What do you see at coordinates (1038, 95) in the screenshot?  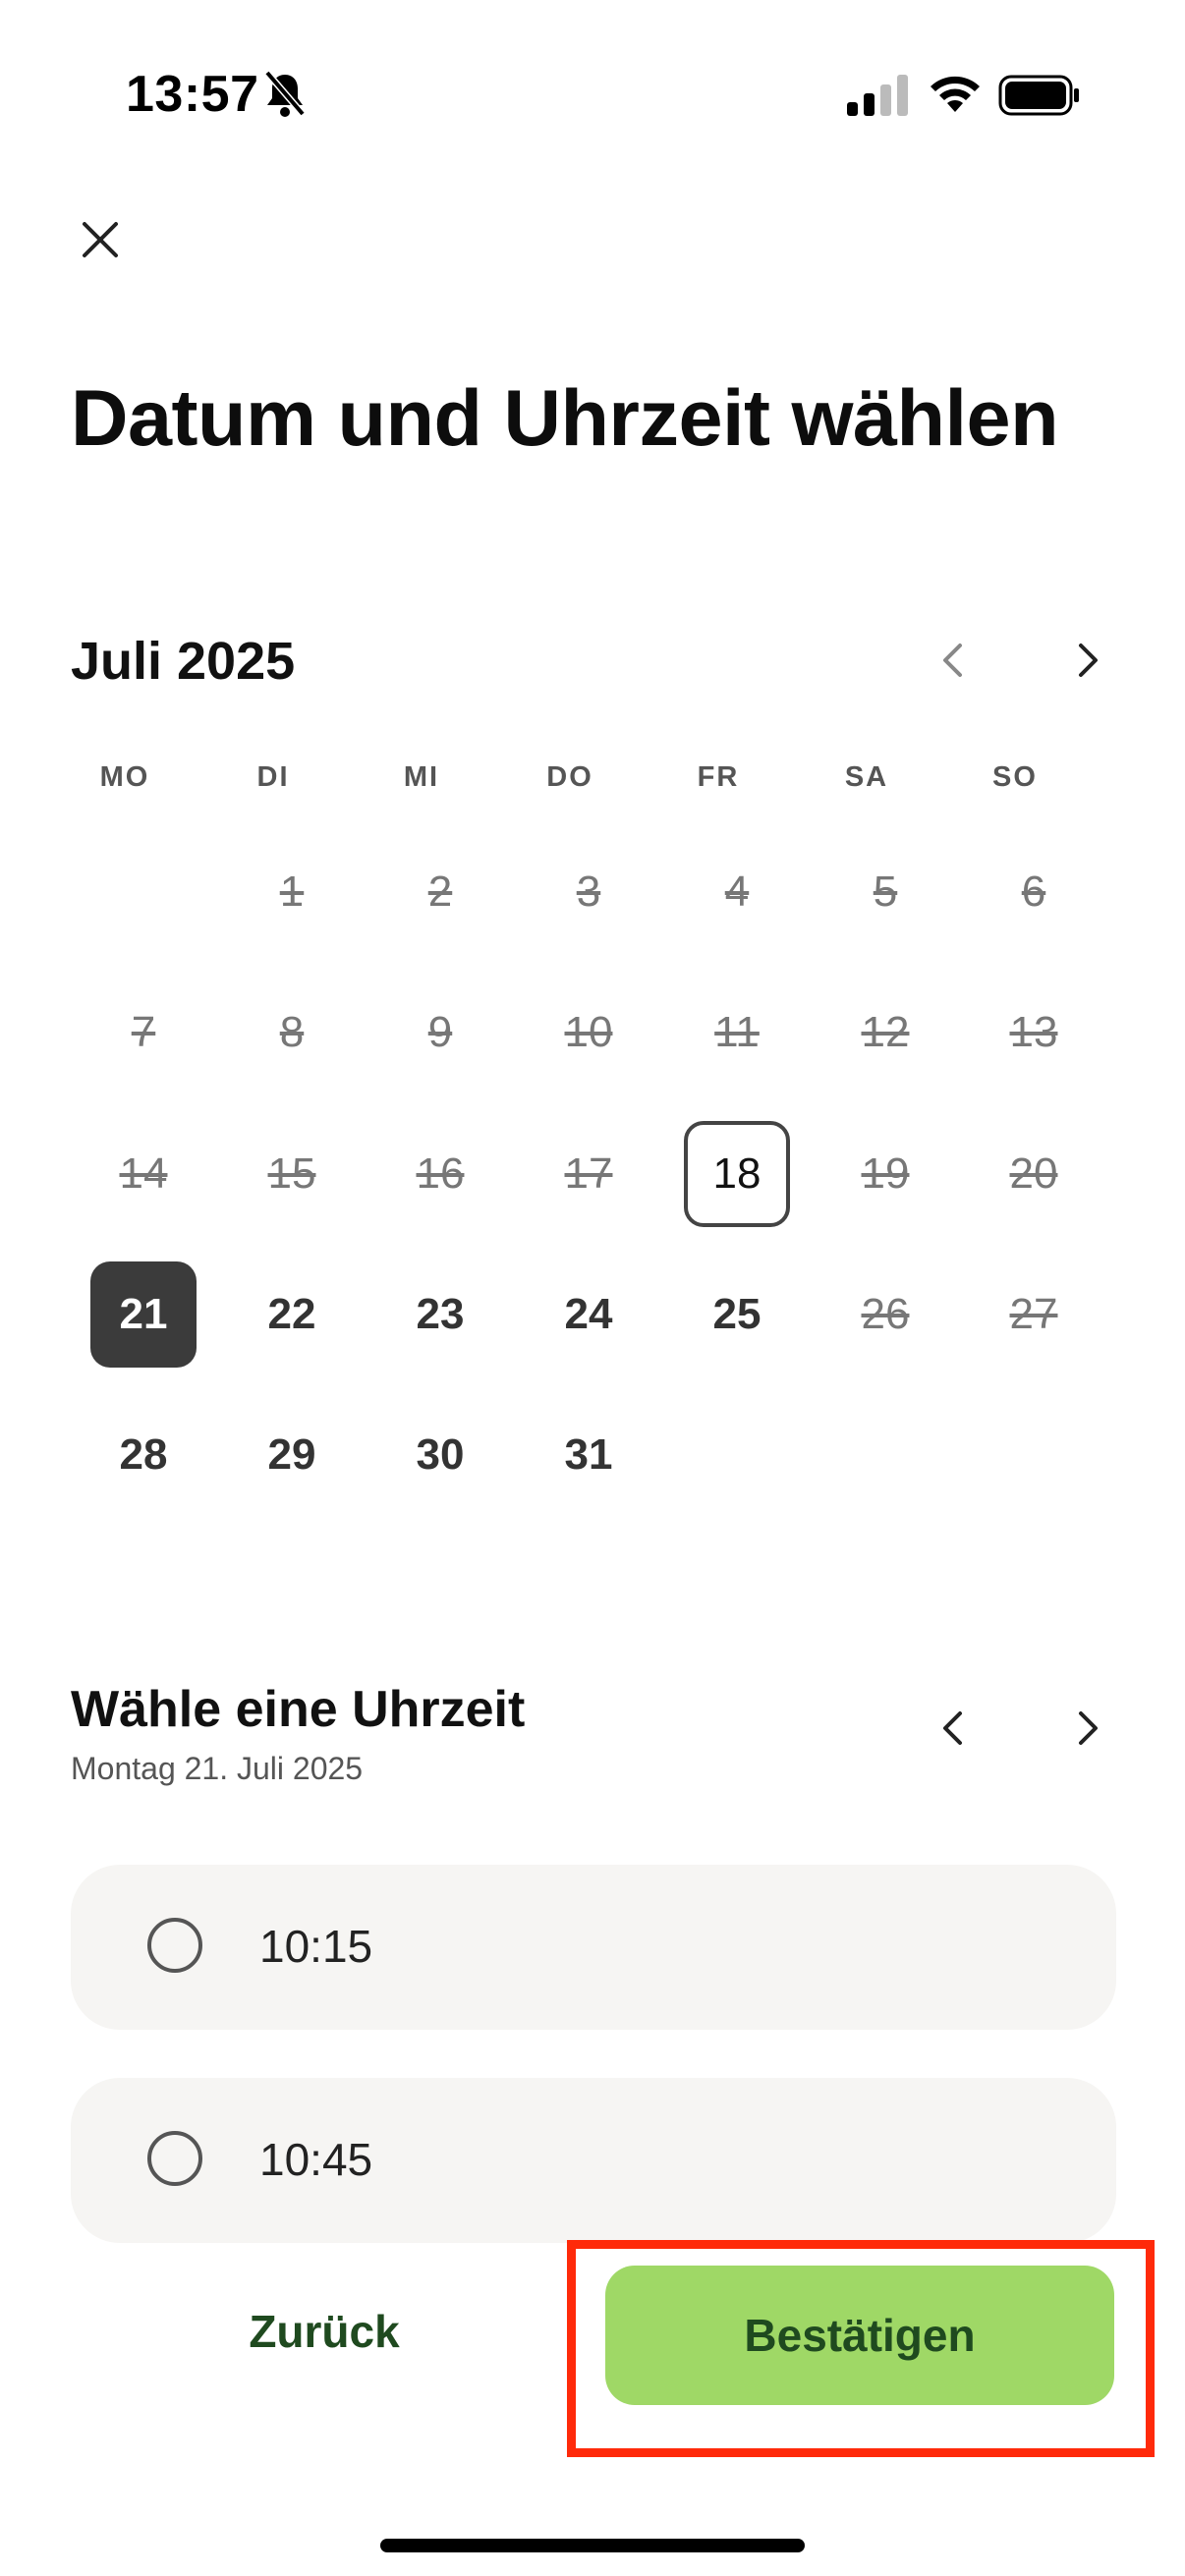 I see `battery-icon` at bounding box center [1038, 95].